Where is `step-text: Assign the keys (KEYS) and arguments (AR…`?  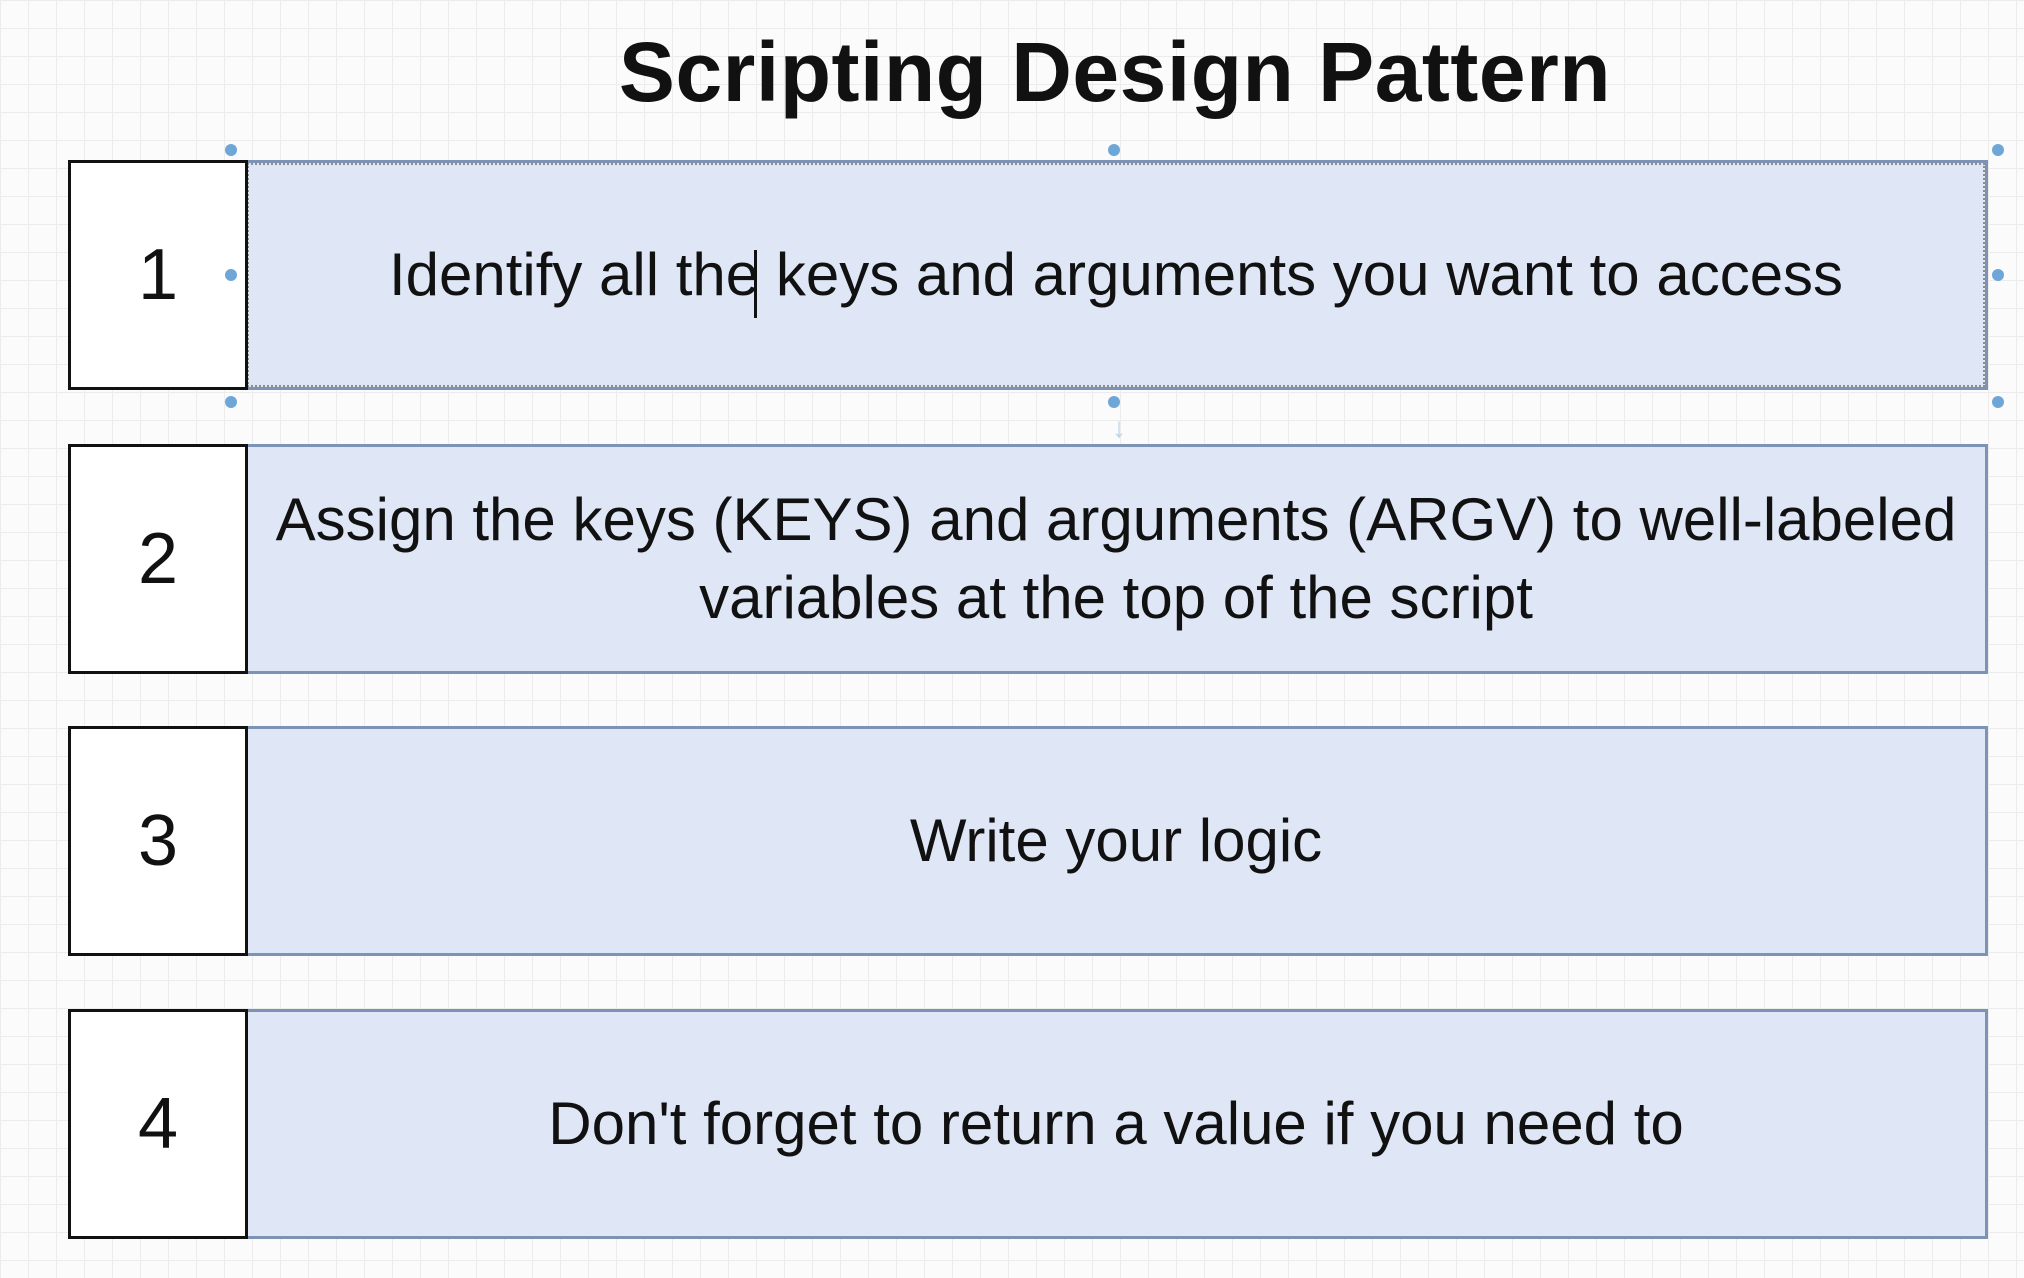 step-text: Assign the keys (KEYS) and arguments (AR… is located at coordinates (1116, 558).